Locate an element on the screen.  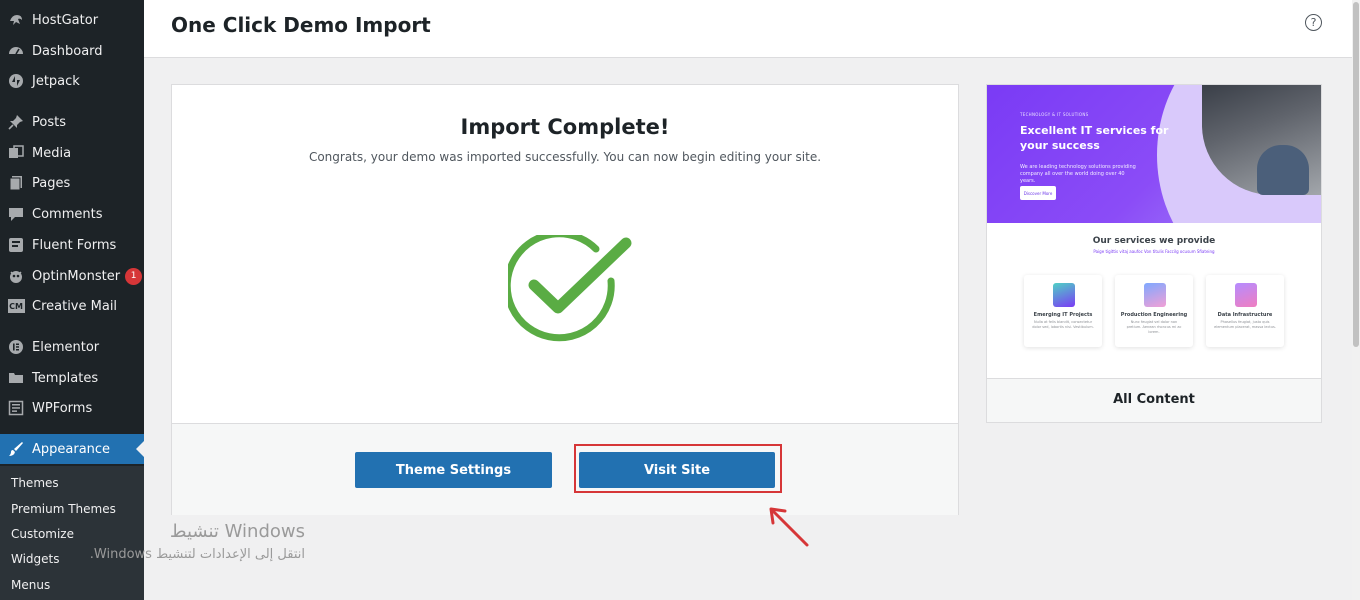
active-indicator is located at coordinates (140, 449).